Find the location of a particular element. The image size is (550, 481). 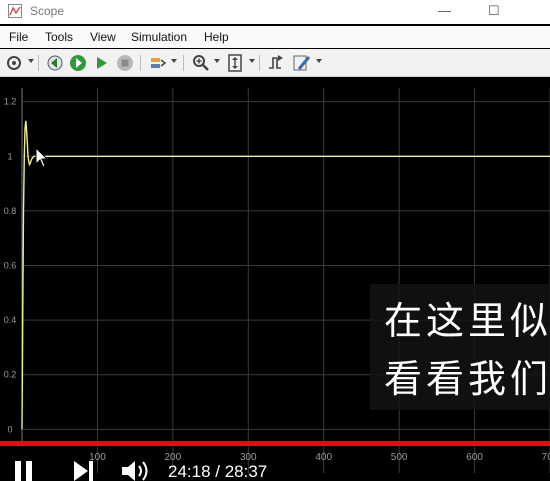

run-icon is located at coordinates (78, 63).